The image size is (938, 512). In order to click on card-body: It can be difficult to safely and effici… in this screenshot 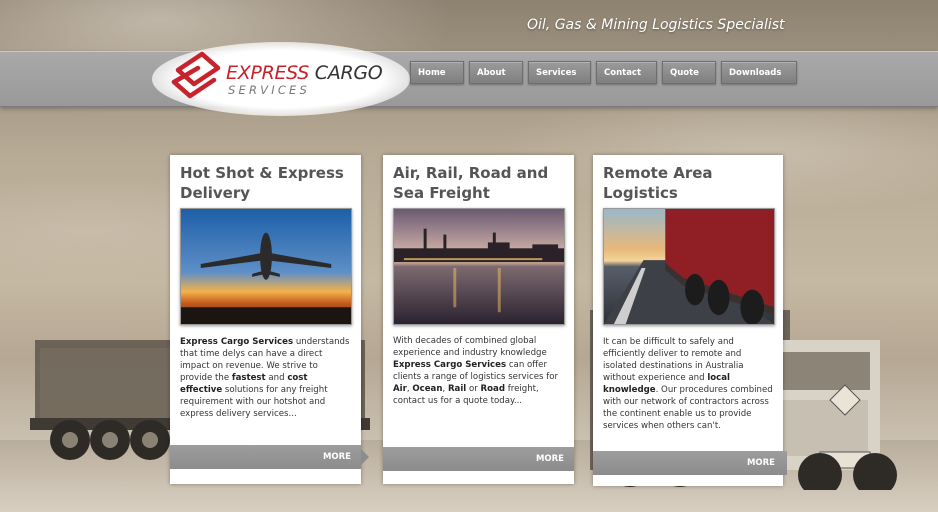, I will do `click(689, 384)`.